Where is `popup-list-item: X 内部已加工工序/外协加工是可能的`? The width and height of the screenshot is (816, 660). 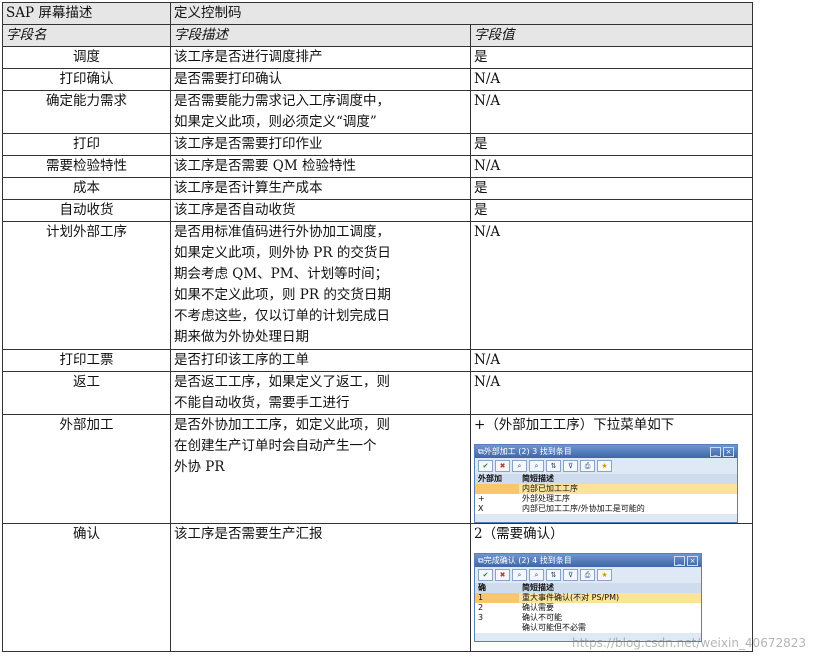 popup-list-item: X 内部已加工工序/外协加工是可能的 is located at coordinates (606, 509).